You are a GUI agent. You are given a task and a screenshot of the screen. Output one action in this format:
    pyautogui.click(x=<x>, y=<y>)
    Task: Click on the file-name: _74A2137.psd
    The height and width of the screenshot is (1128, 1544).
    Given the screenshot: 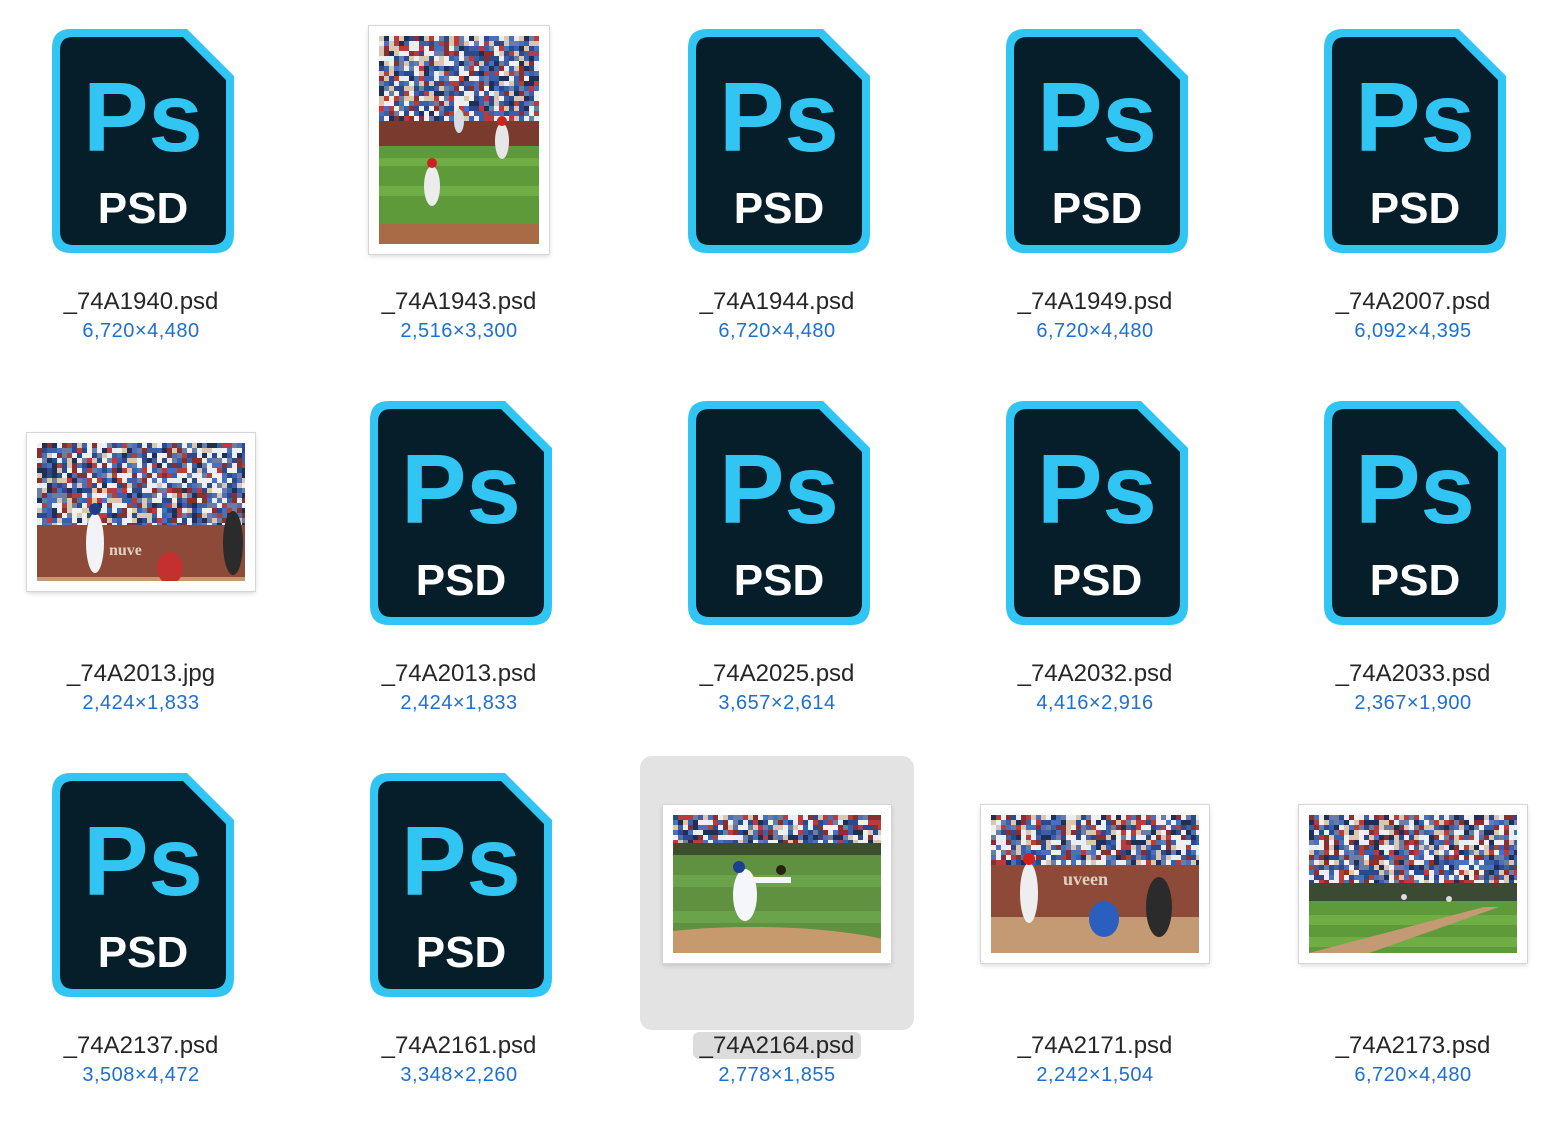 What is the action you would take?
    pyautogui.click(x=141, y=1046)
    